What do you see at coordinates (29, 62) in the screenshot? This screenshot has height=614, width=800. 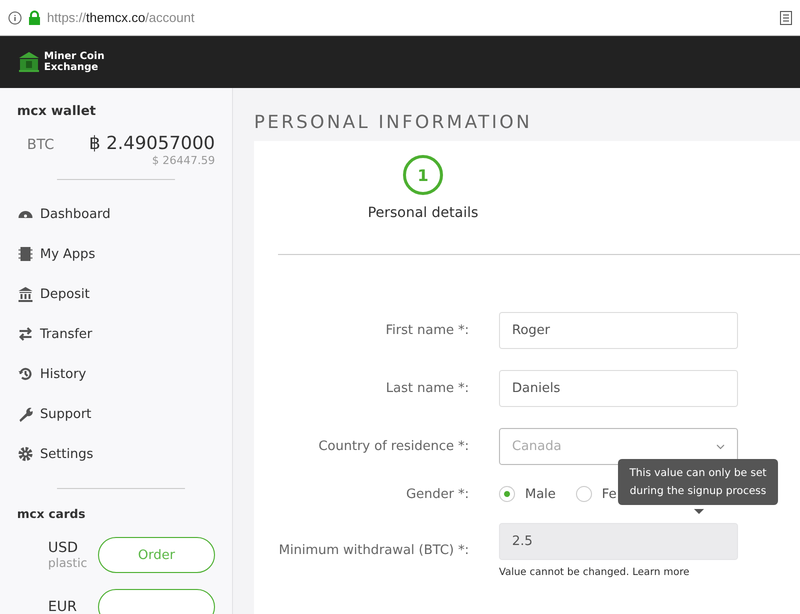 I see `bank-logo-icon` at bounding box center [29, 62].